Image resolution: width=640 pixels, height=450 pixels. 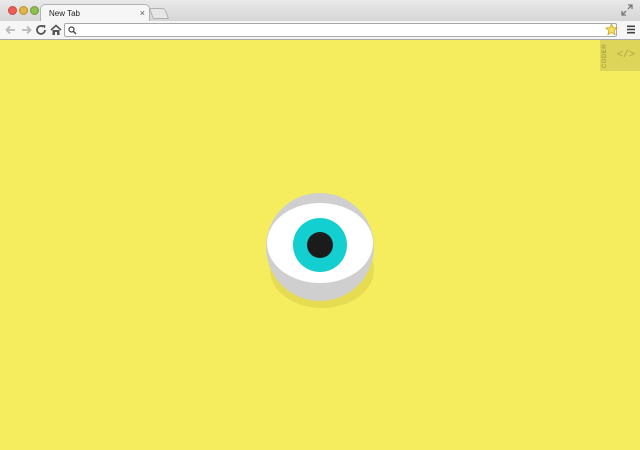 I want to click on tab-new-tab: New Tab ×, so click(x=95, y=13).